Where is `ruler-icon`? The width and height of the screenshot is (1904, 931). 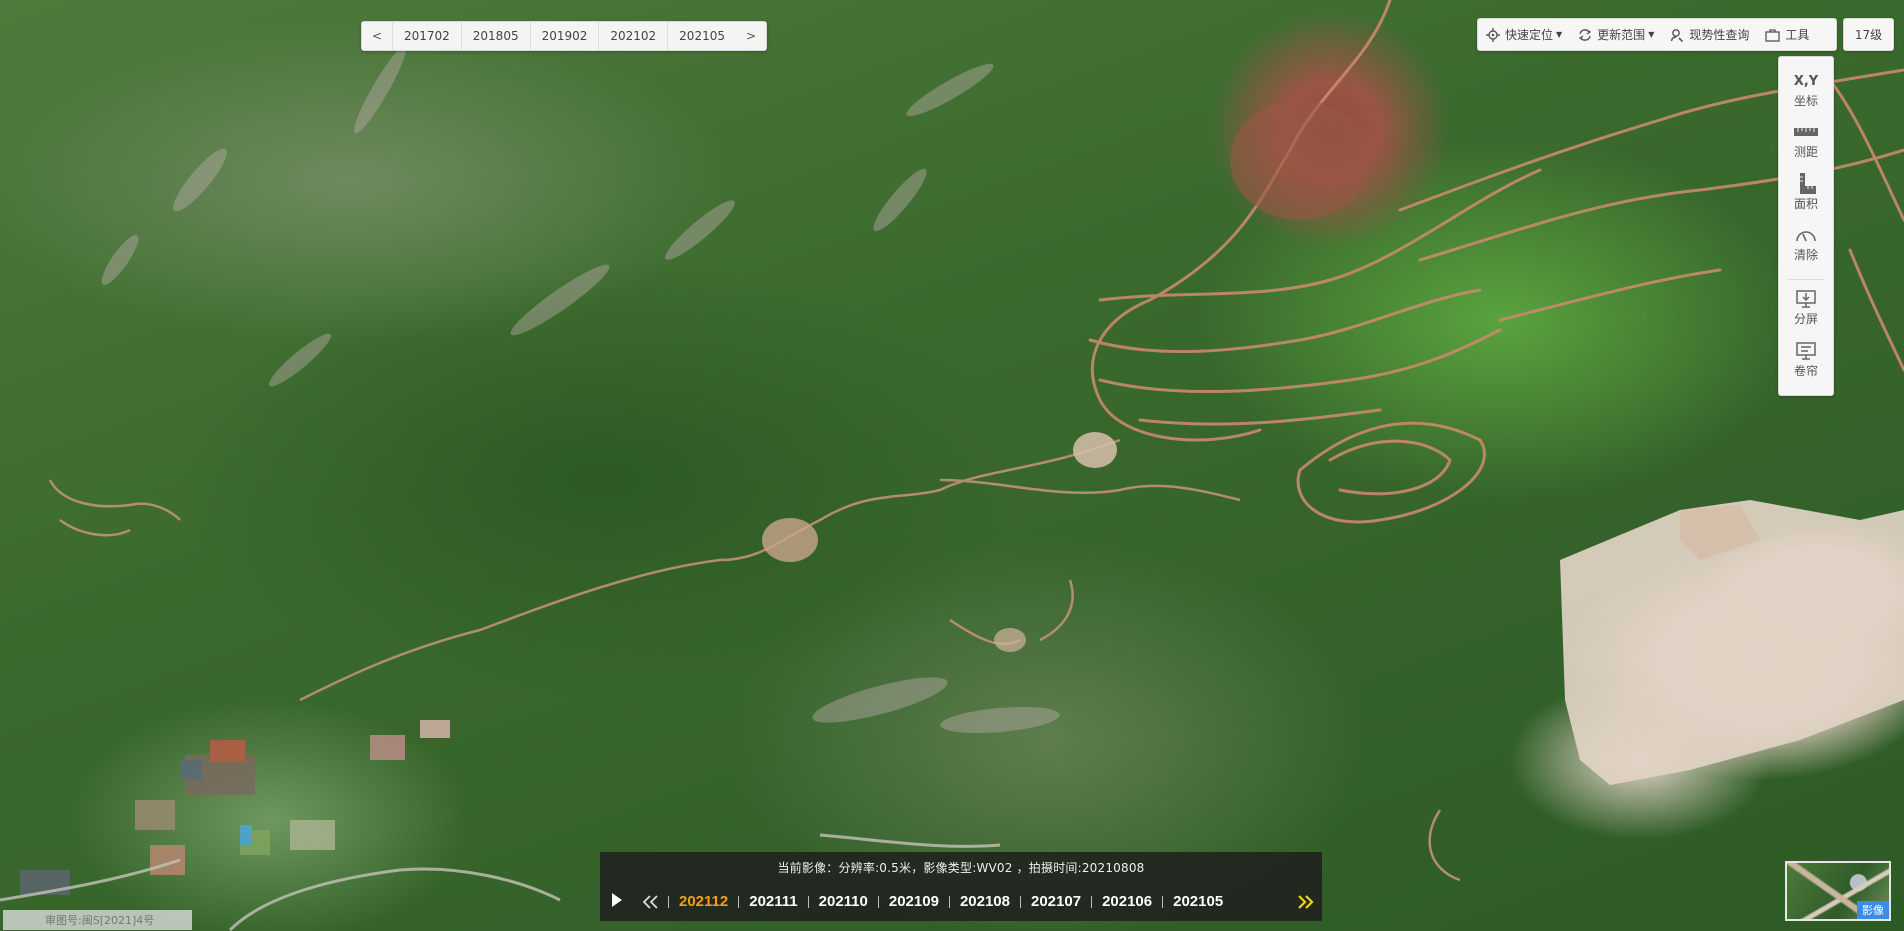
ruler-icon is located at coordinates (1806, 132).